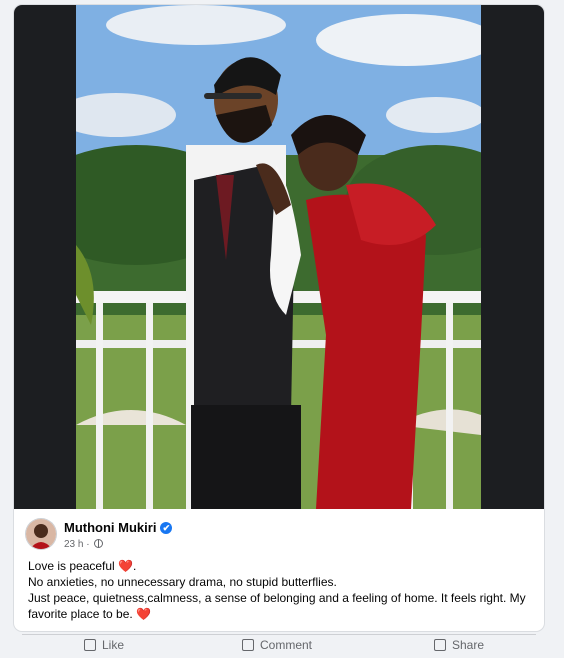 The width and height of the screenshot is (564, 658). Describe the element at coordinates (90, 645) in the screenshot. I see `like-icon` at that location.